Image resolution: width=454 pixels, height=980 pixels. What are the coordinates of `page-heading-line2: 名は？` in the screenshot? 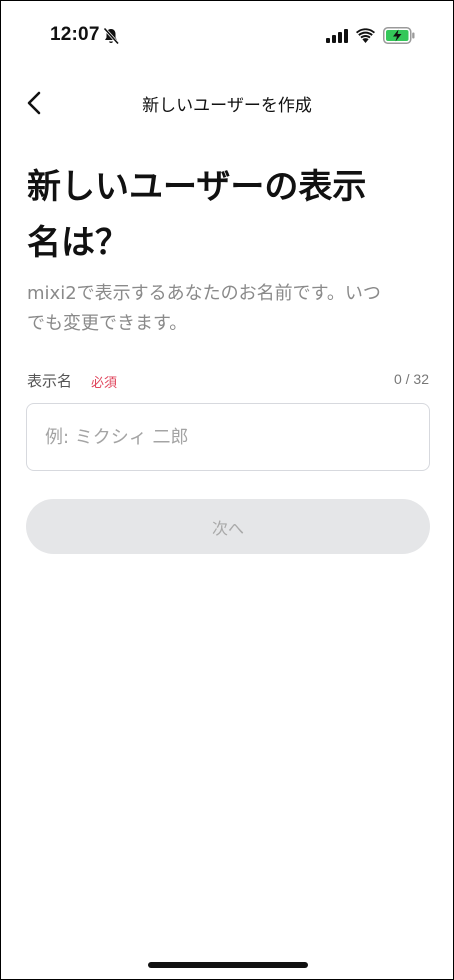 It's located at (78, 243).